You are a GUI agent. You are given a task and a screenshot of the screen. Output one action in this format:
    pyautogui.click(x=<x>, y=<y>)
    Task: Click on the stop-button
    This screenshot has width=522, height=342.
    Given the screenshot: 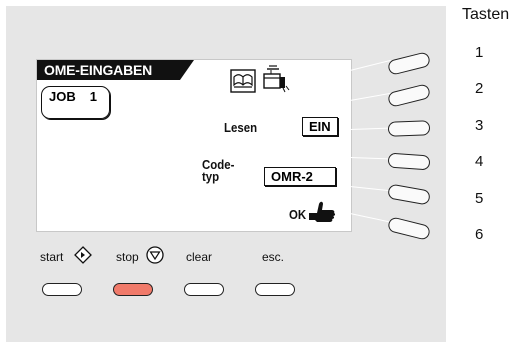 What is the action you would take?
    pyautogui.click(x=133, y=289)
    